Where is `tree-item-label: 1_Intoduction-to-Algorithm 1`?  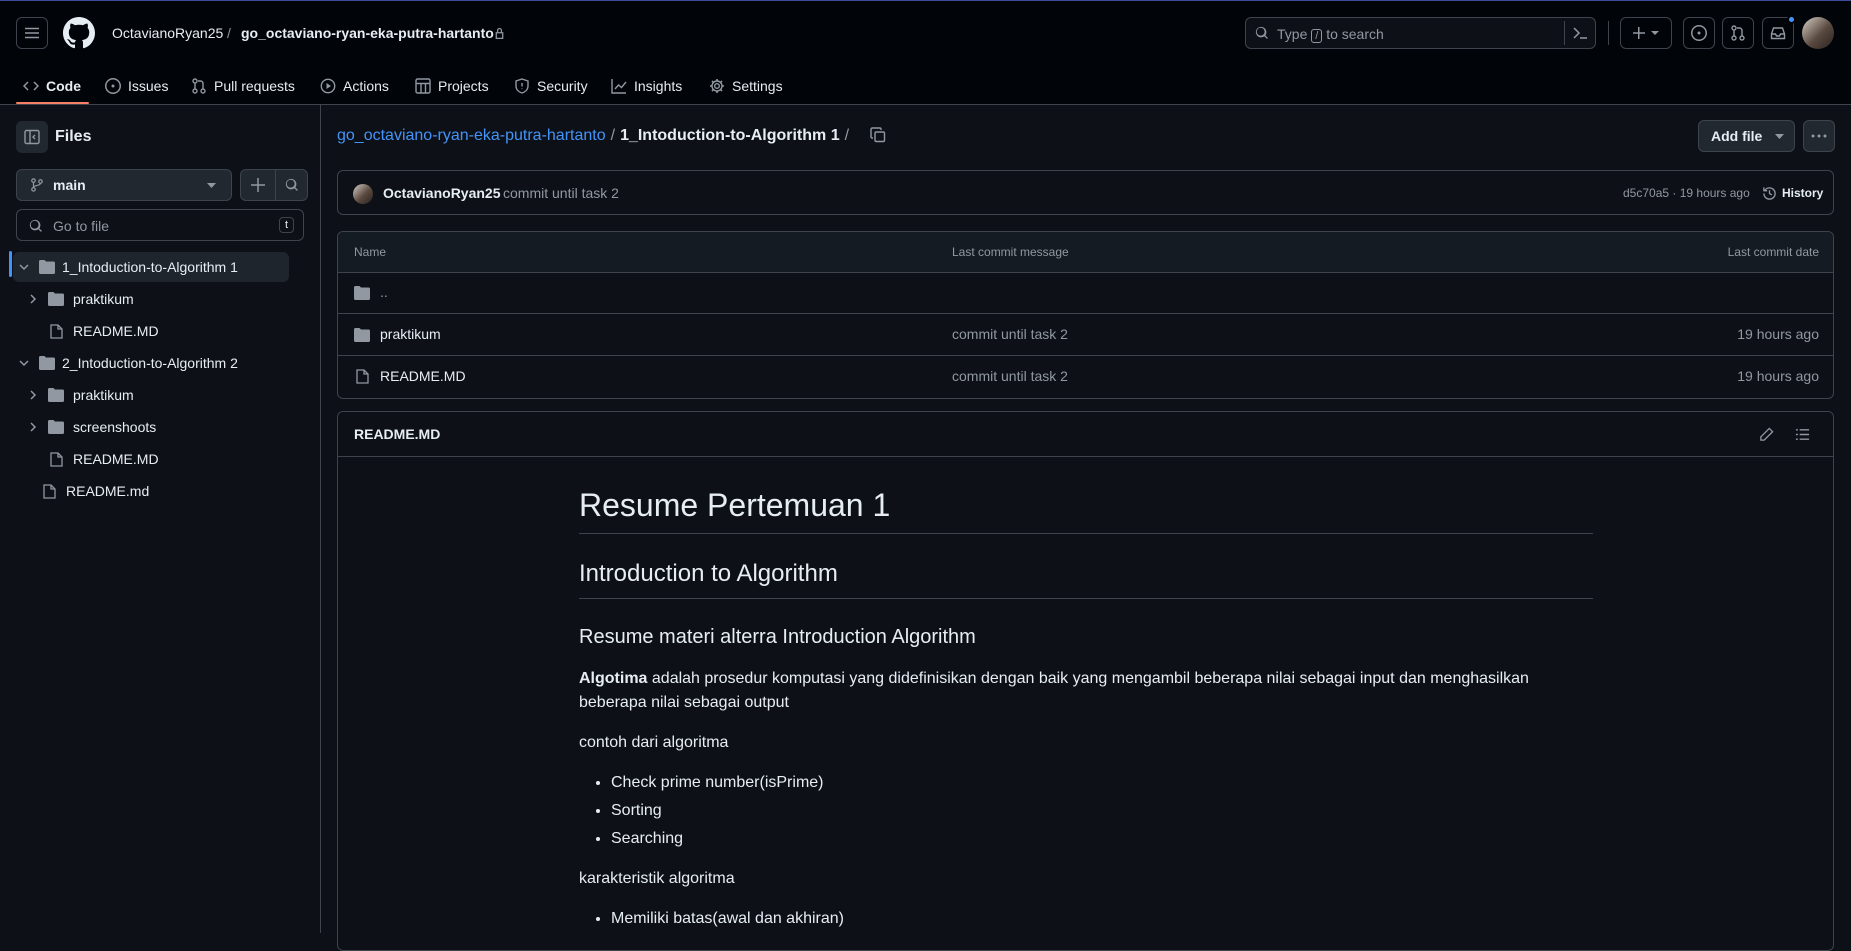
tree-item-label: 1_Intoduction-to-Algorithm 1 is located at coordinates (150, 267).